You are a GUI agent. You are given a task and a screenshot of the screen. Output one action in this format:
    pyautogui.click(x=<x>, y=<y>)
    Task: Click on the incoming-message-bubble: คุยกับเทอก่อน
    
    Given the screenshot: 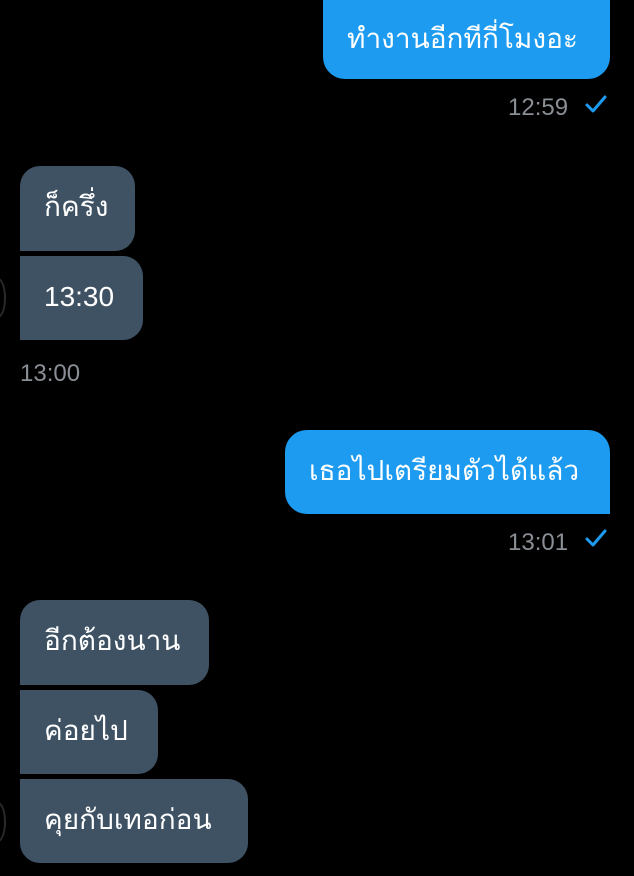 What is the action you would take?
    pyautogui.click(x=134, y=821)
    